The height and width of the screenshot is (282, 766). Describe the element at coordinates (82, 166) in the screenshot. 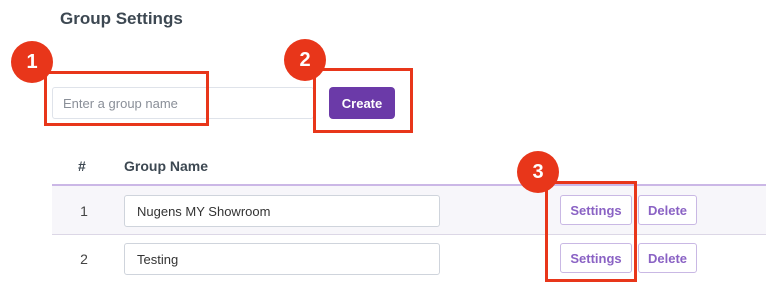

I see `column-header-number: #` at that location.